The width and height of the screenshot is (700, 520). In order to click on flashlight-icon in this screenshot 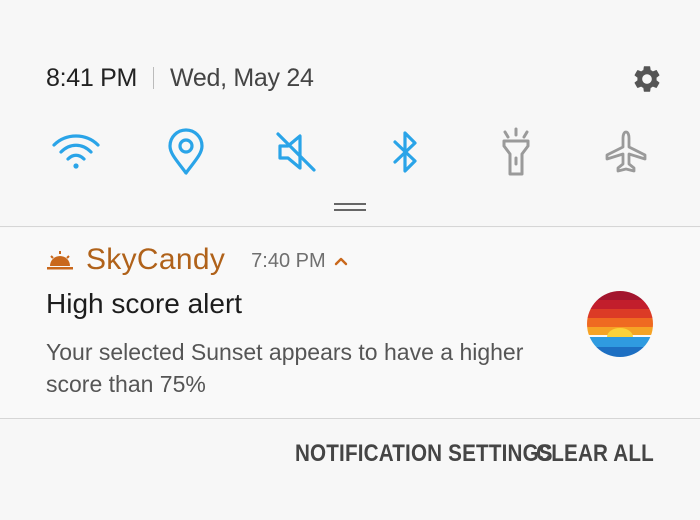, I will do `click(516, 151)`.